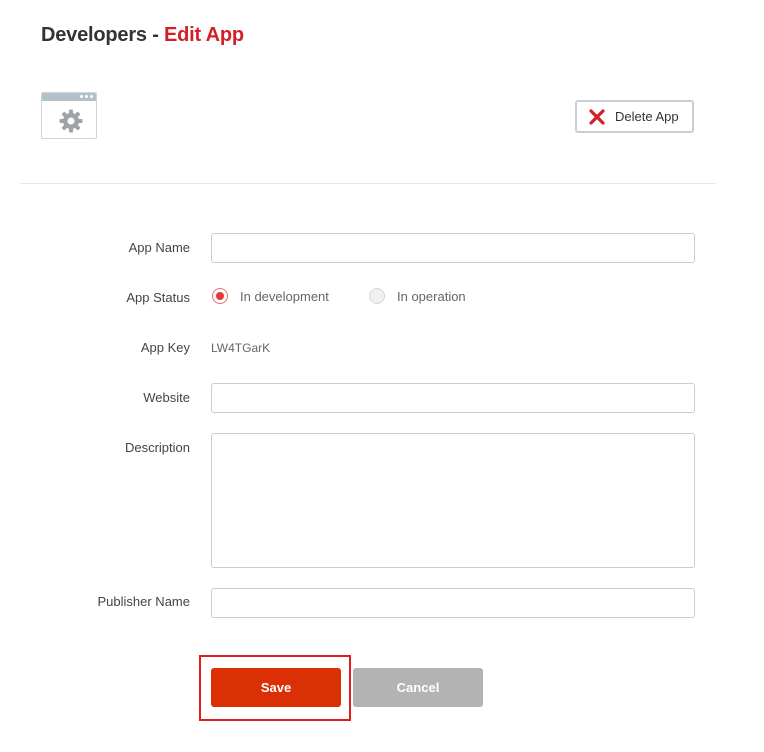  Describe the element at coordinates (86, 97) in the screenshot. I see `window-dots` at that location.